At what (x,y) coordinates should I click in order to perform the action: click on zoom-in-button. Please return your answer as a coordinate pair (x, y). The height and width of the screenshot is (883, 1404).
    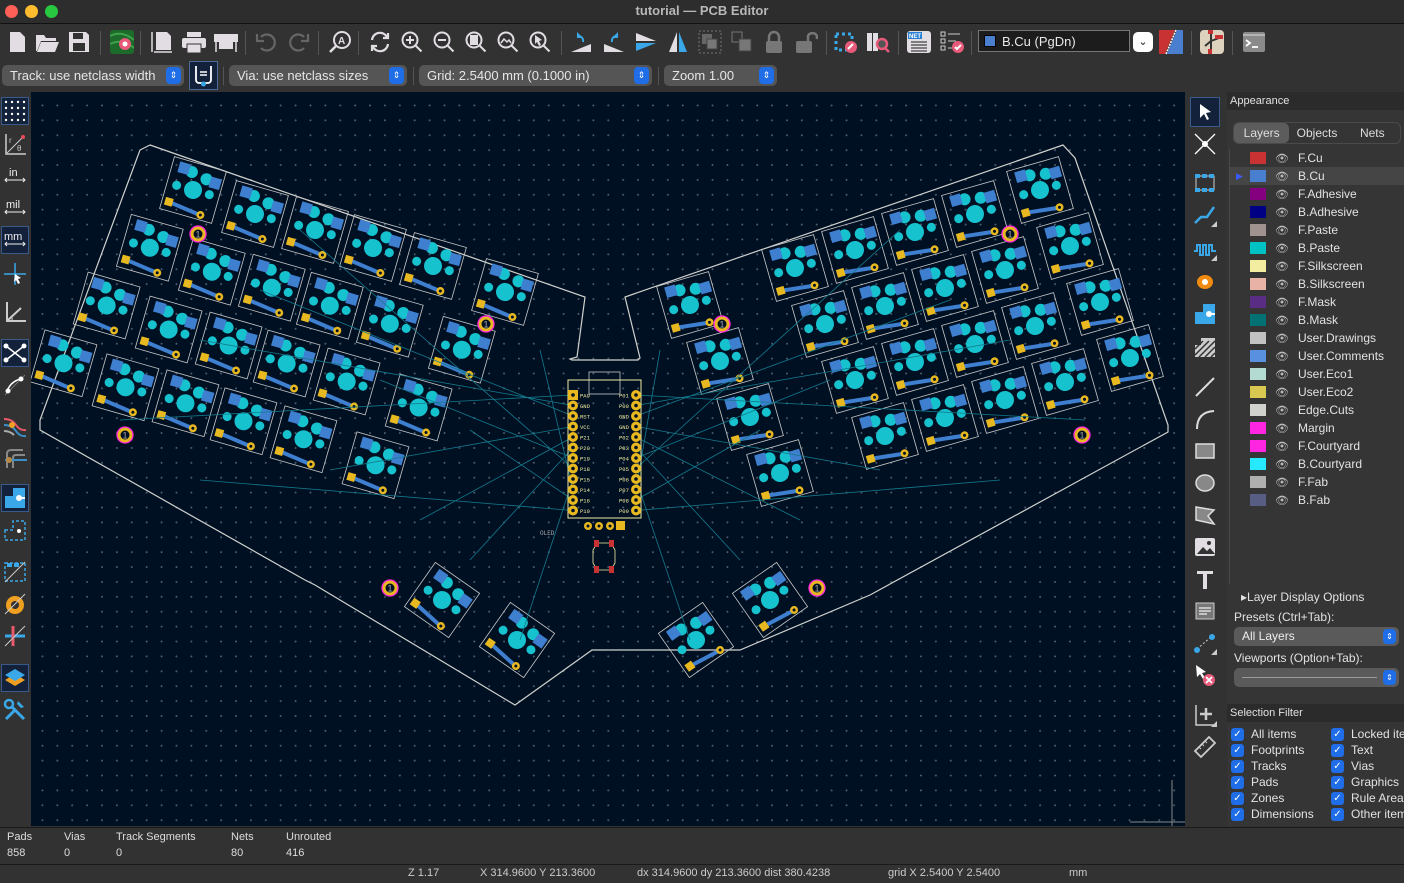
    Looking at the image, I should click on (412, 42).